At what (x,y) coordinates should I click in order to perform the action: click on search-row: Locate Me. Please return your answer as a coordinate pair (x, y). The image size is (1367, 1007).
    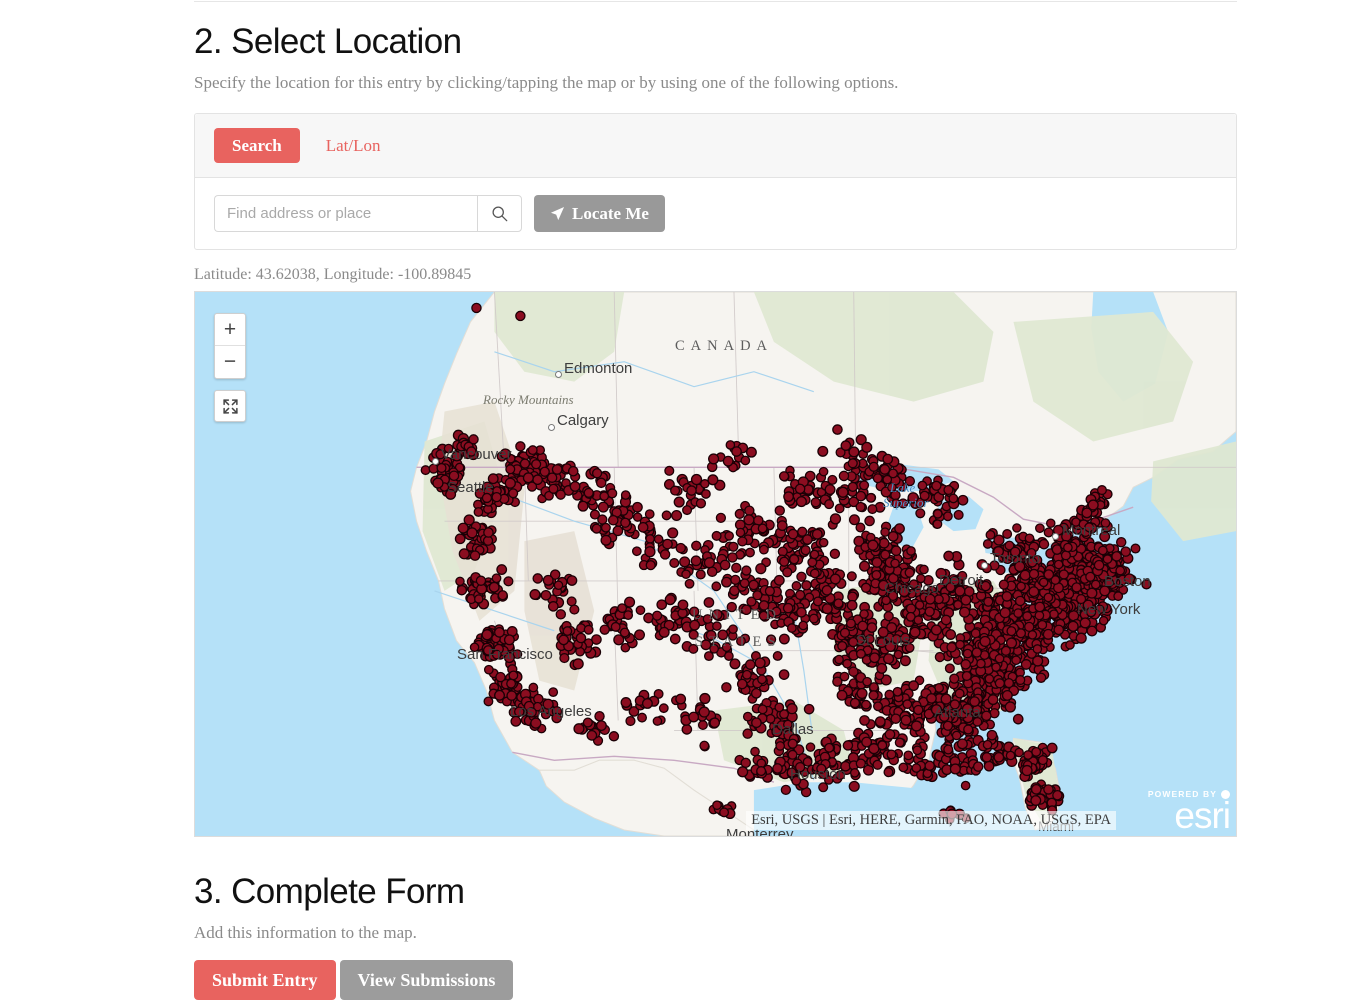
    Looking at the image, I should click on (715, 213).